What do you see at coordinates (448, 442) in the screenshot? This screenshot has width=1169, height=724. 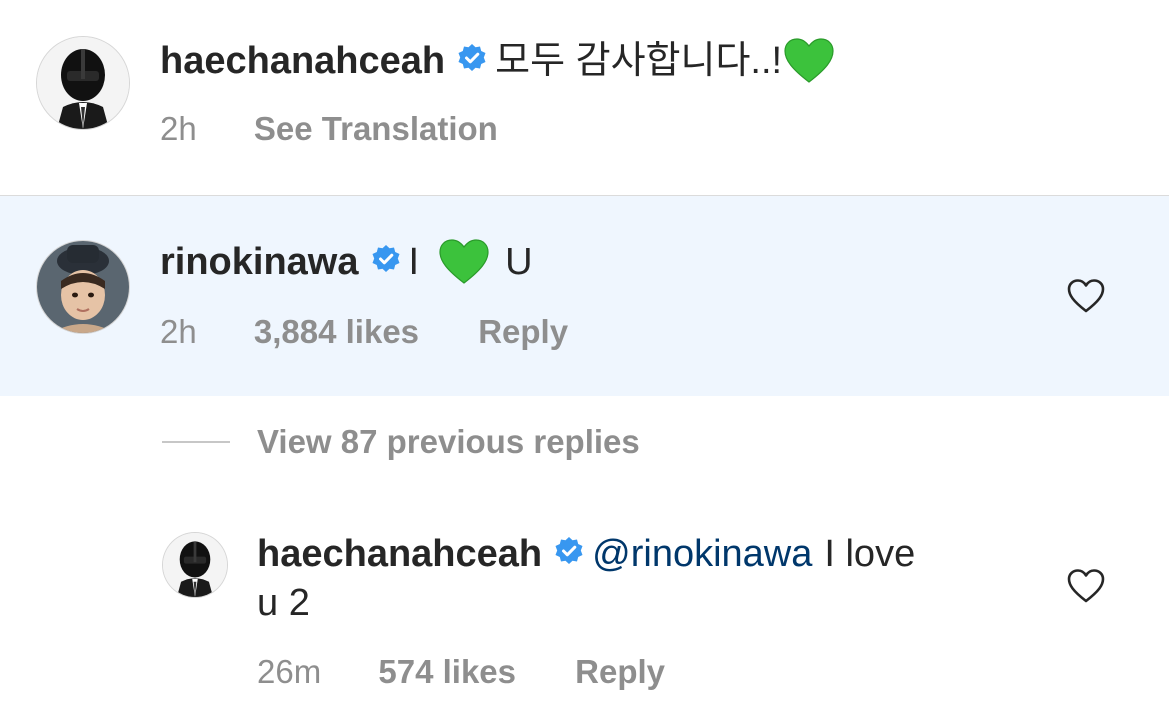 I see `view-previous-replies-button: View 87 previous replies` at bounding box center [448, 442].